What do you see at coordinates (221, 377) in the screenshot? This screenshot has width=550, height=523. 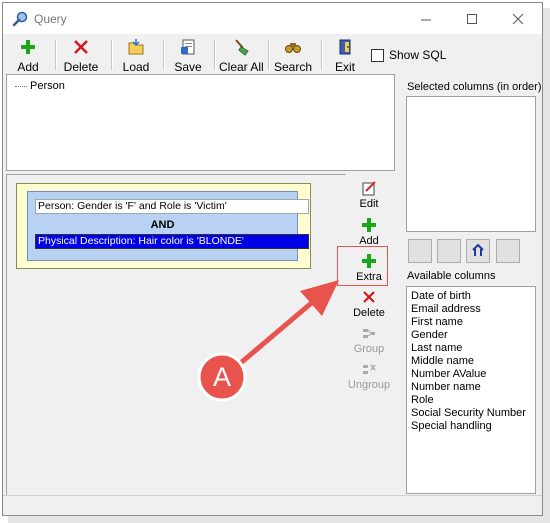 I see `annotation-badge-label: A` at bounding box center [221, 377].